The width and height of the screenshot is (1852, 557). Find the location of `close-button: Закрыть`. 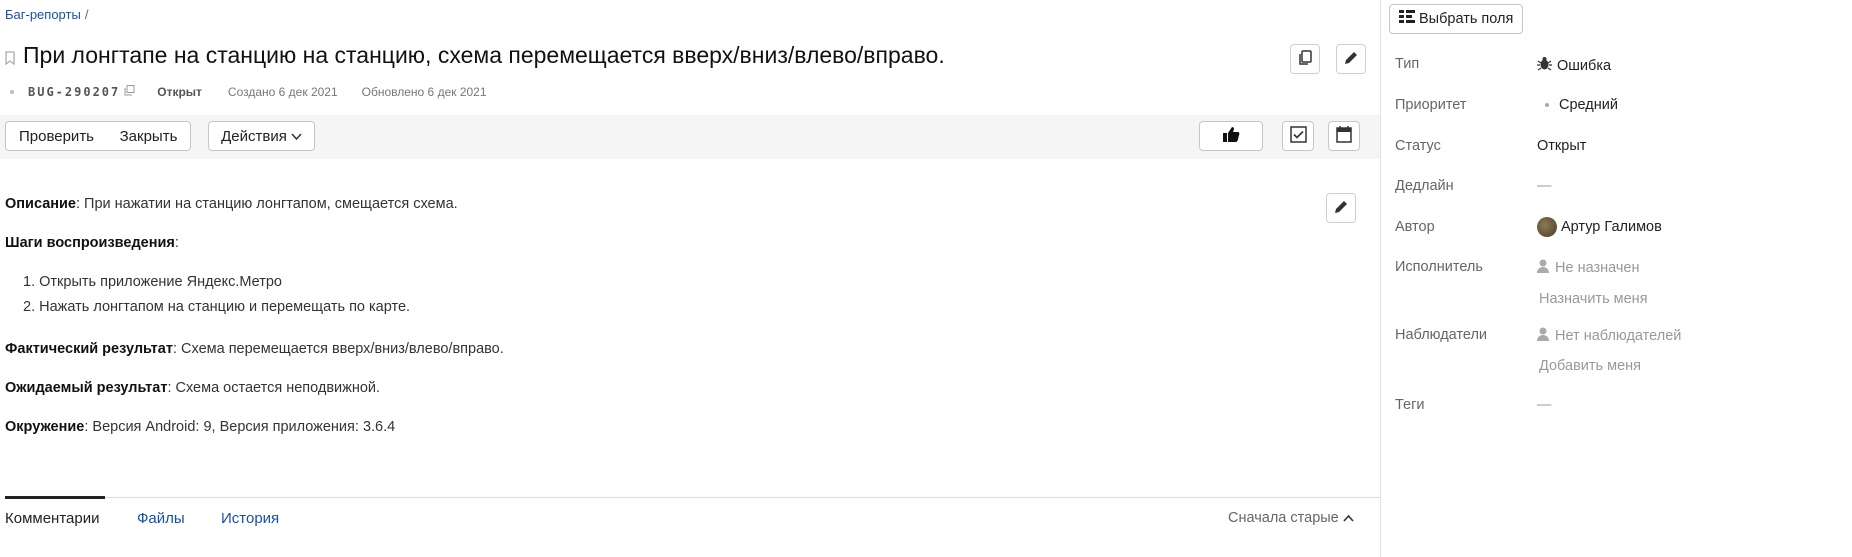

close-button: Закрыть is located at coordinates (149, 136).